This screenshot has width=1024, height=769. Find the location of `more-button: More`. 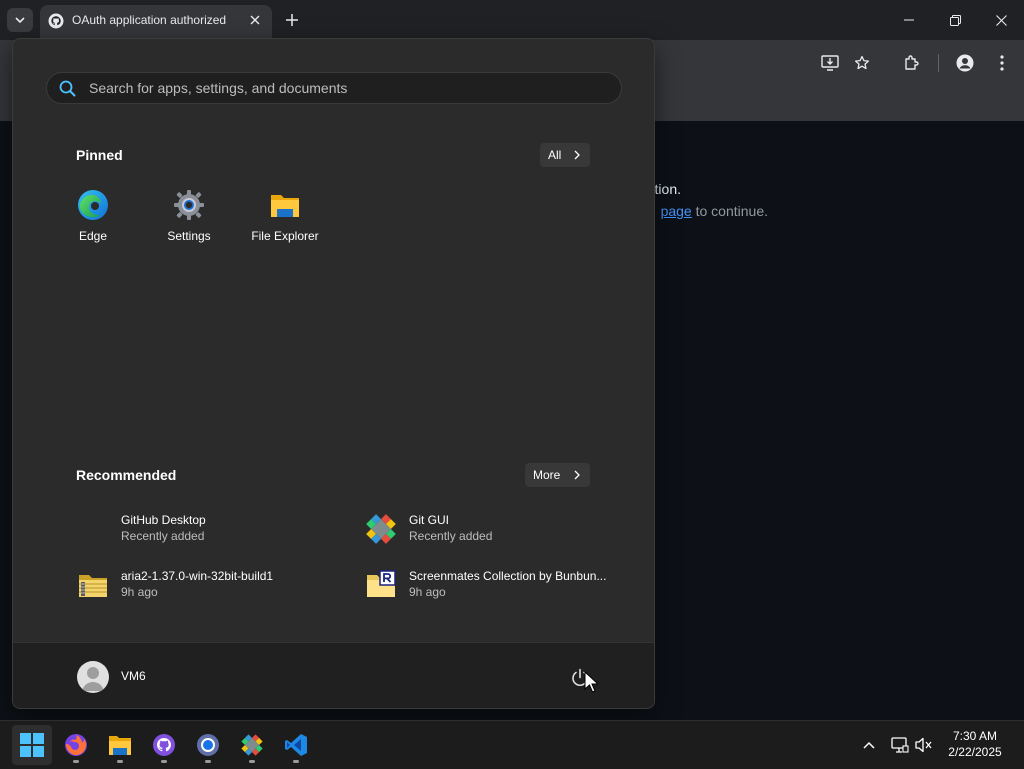

more-button: More is located at coordinates (557, 475).